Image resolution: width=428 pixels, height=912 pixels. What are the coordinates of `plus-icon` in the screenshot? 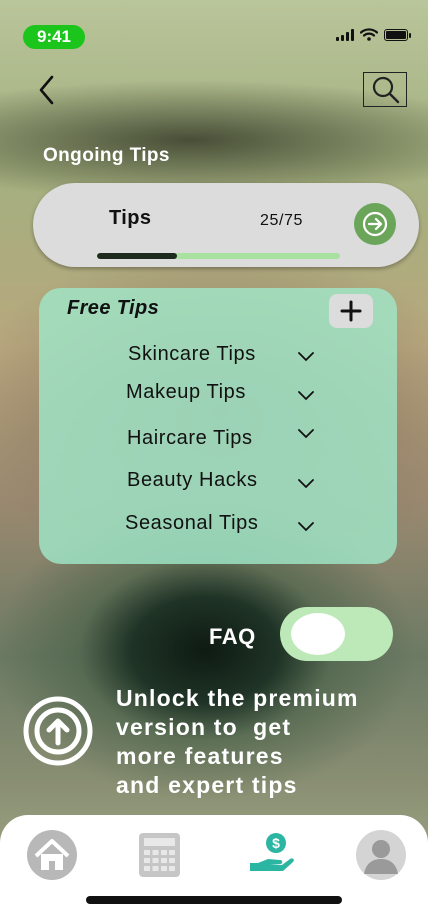 It's located at (351, 311).